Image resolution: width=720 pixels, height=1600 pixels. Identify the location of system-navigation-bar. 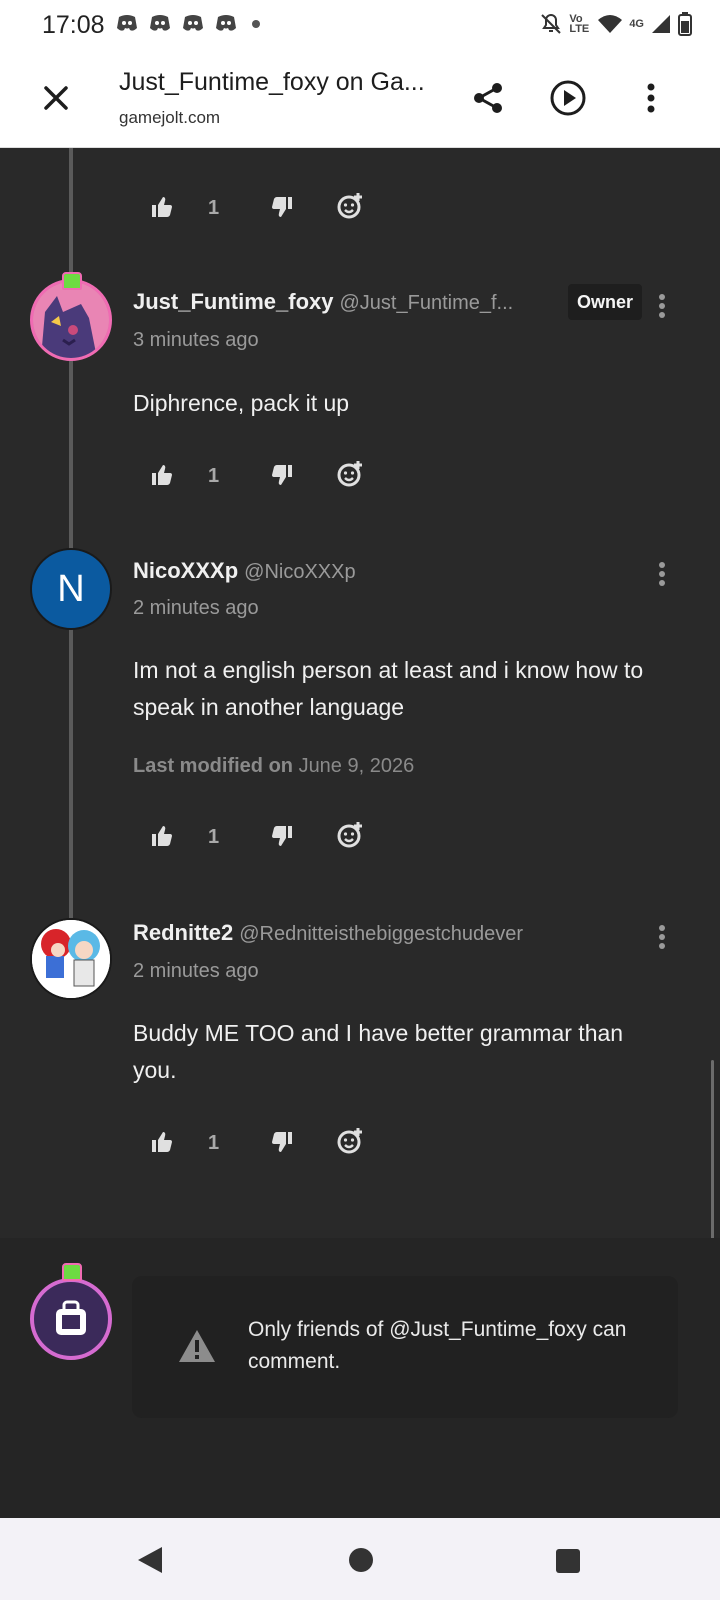
(360, 1559).